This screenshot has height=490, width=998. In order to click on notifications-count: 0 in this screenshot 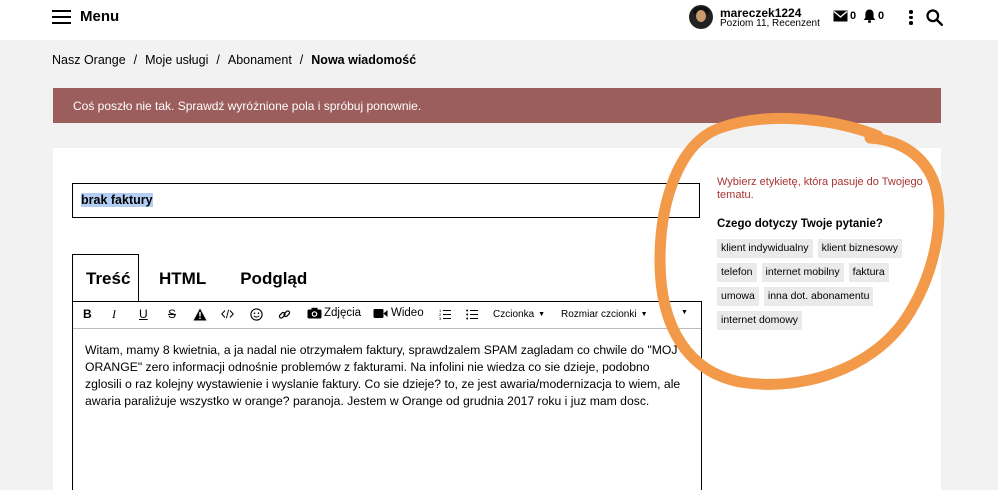, I will do `click(881, 16)`.